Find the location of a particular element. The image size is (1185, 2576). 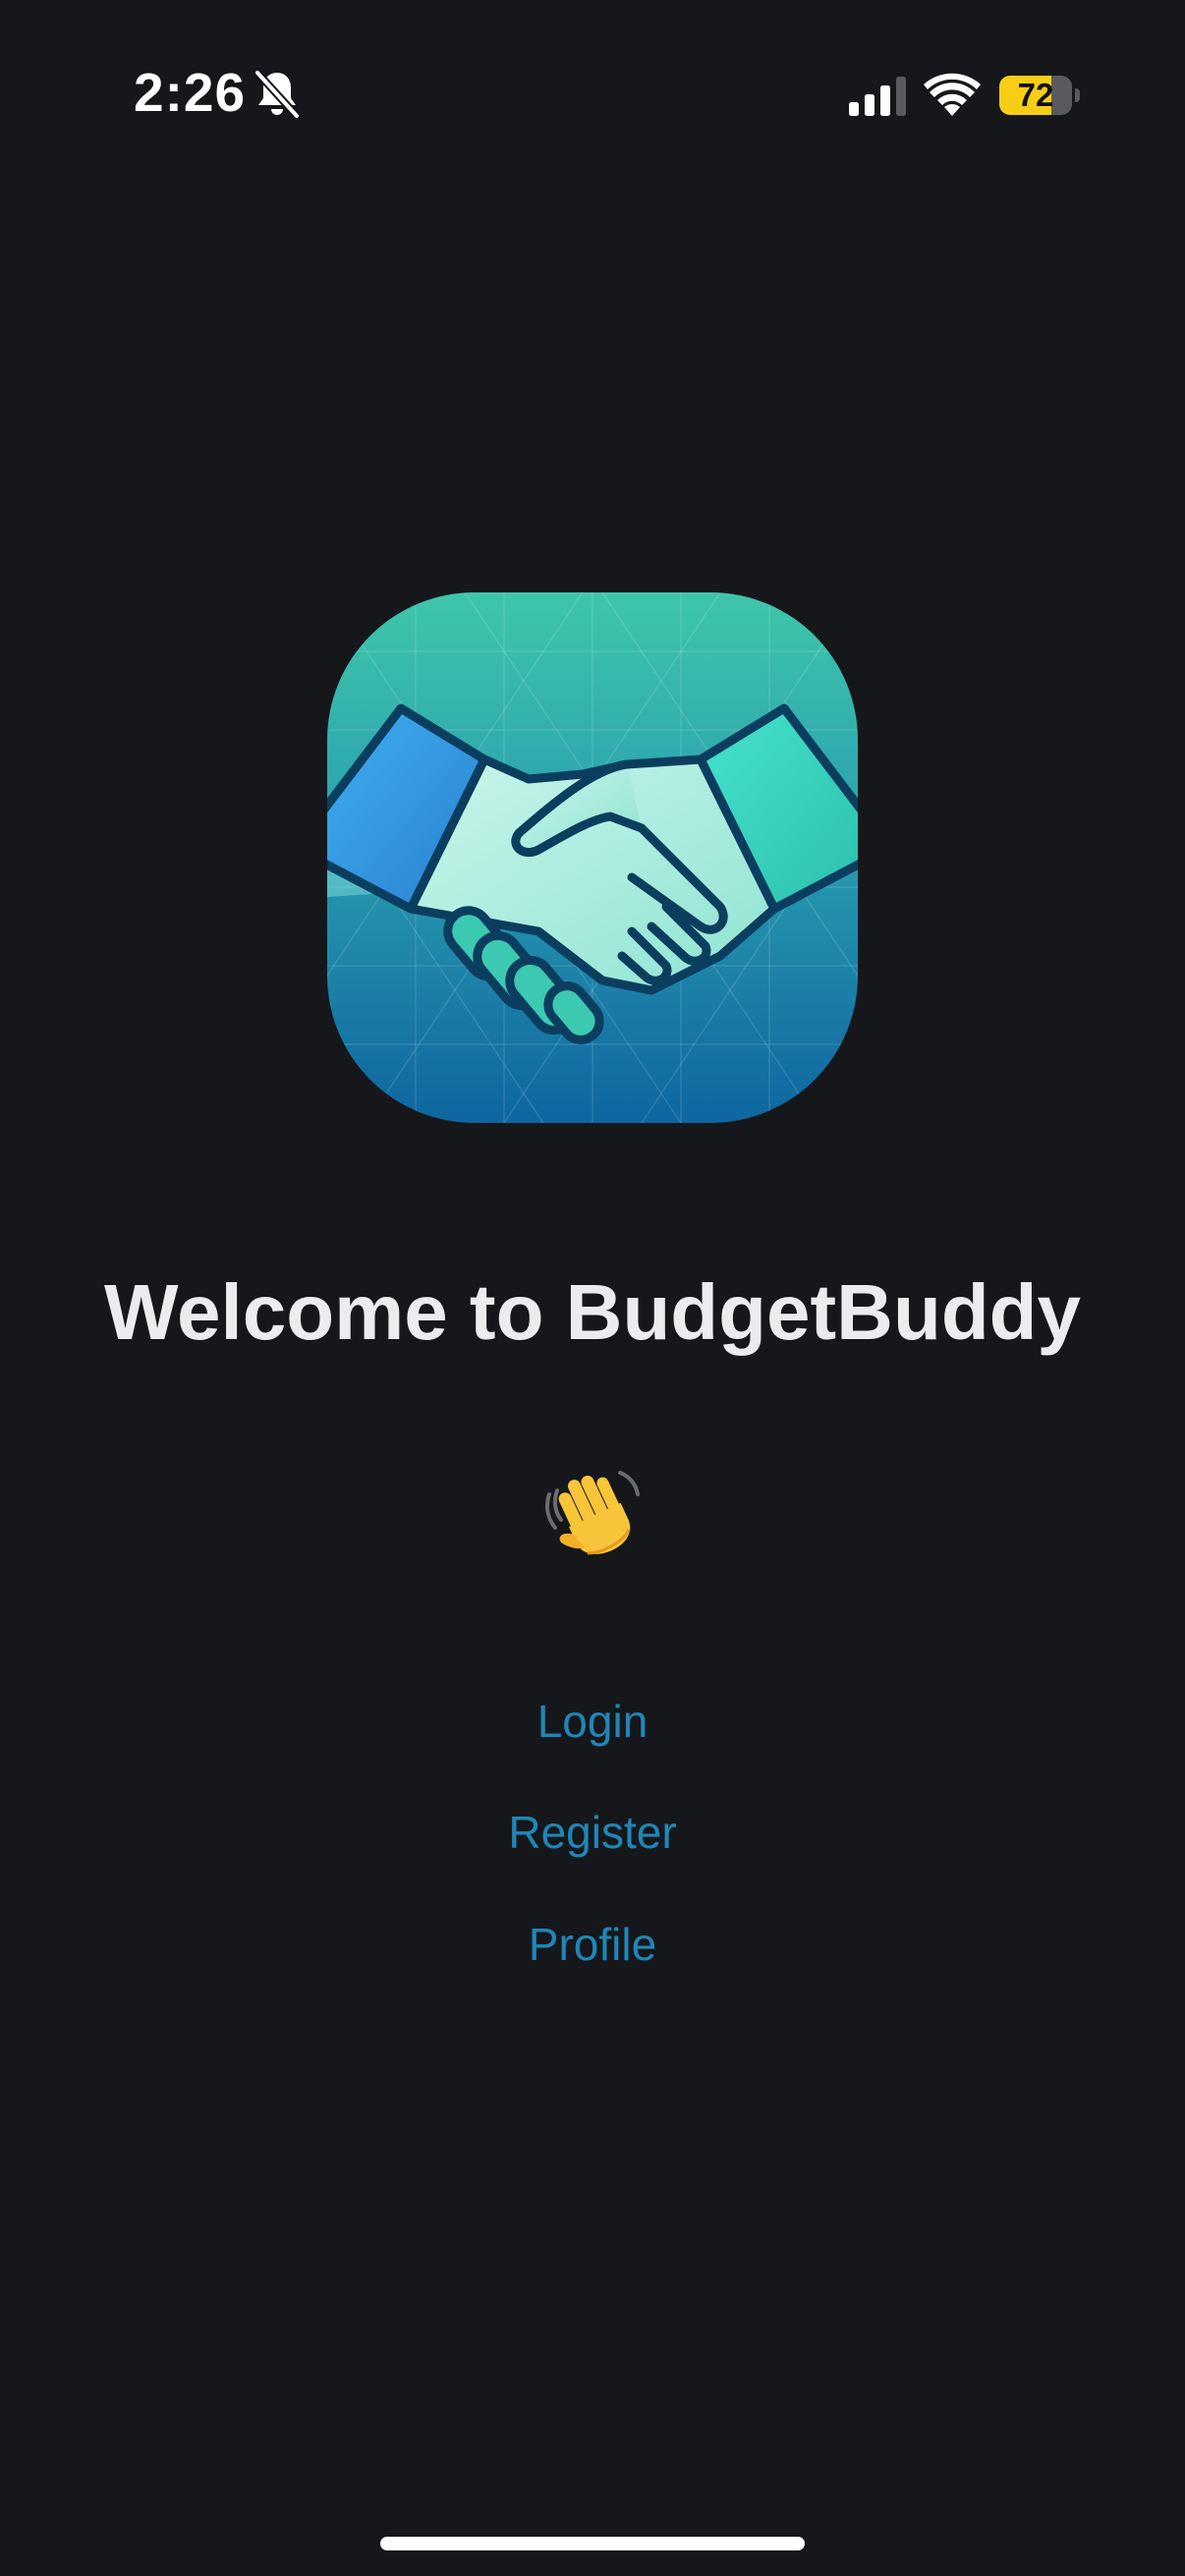

welcome-title: Welcome to BudgetBuddy is located at coordinates (592, 1312).